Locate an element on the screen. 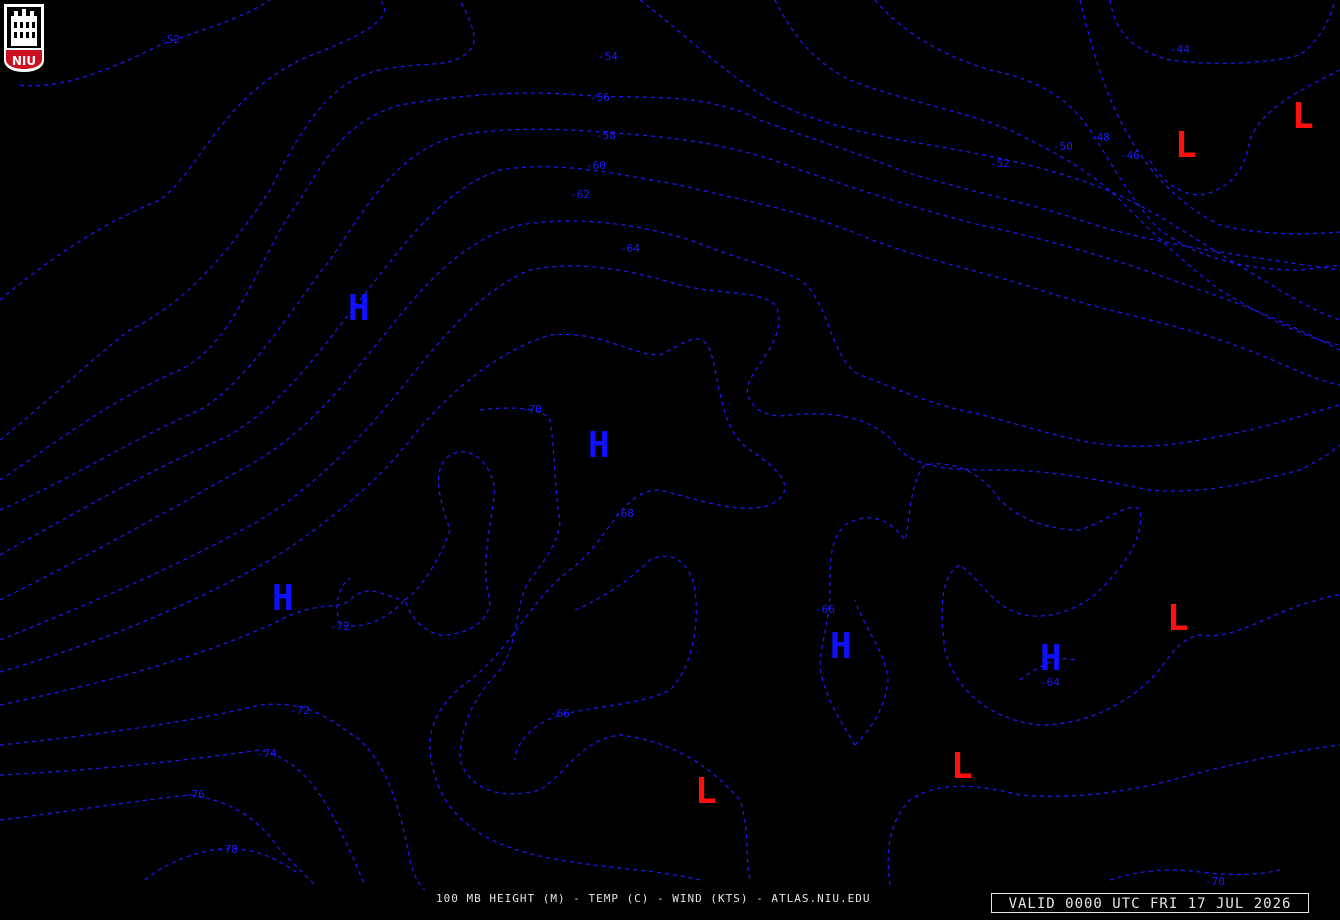 The height and width of the screenshot is (920, 1340). contour-label: -60 is located at coordinates (596, 165).